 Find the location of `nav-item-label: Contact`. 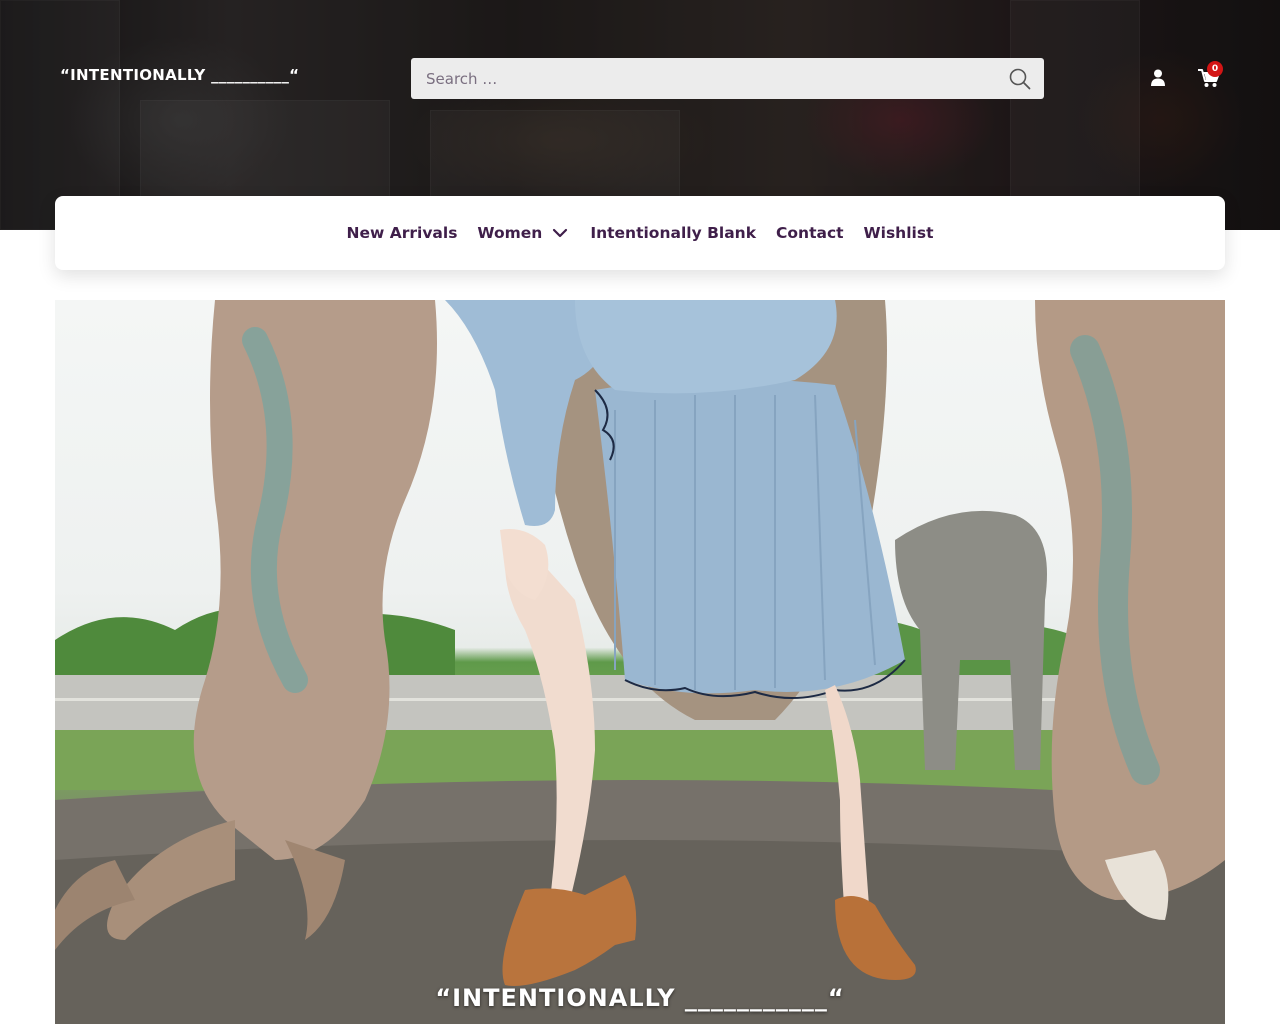

nav-item-label: Contact is located at coordinates (810, 233).